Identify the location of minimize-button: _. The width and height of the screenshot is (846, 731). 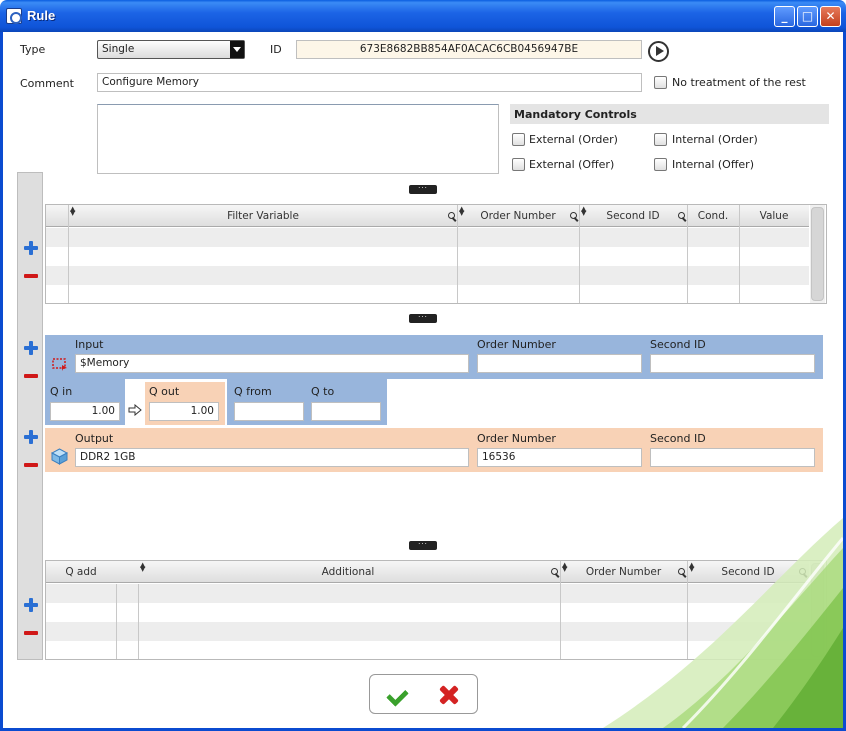
(784, 16).